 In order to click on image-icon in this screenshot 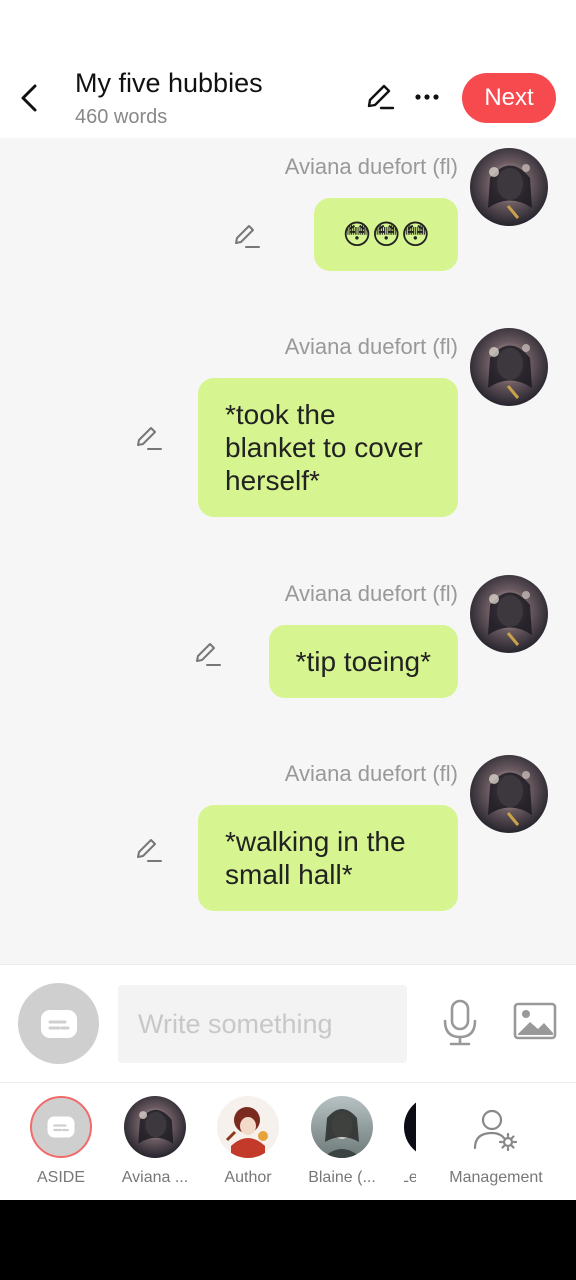, I will do `click(535, 1021)`.